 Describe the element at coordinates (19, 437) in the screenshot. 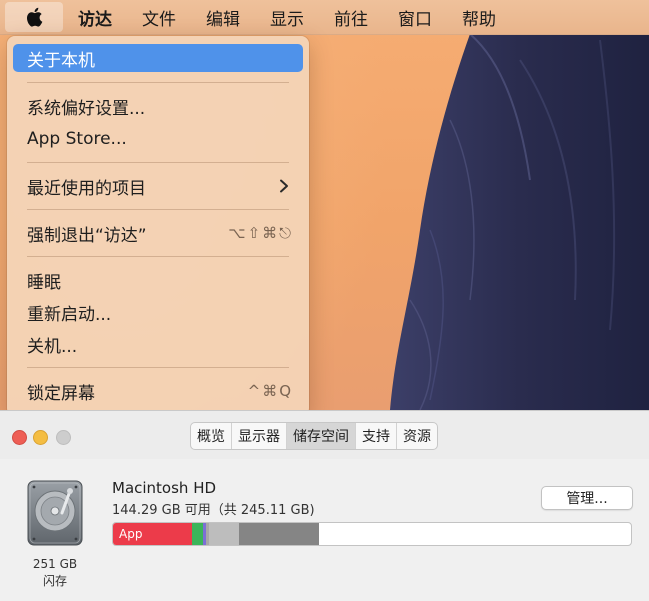

I see `close-window-button` at that location.